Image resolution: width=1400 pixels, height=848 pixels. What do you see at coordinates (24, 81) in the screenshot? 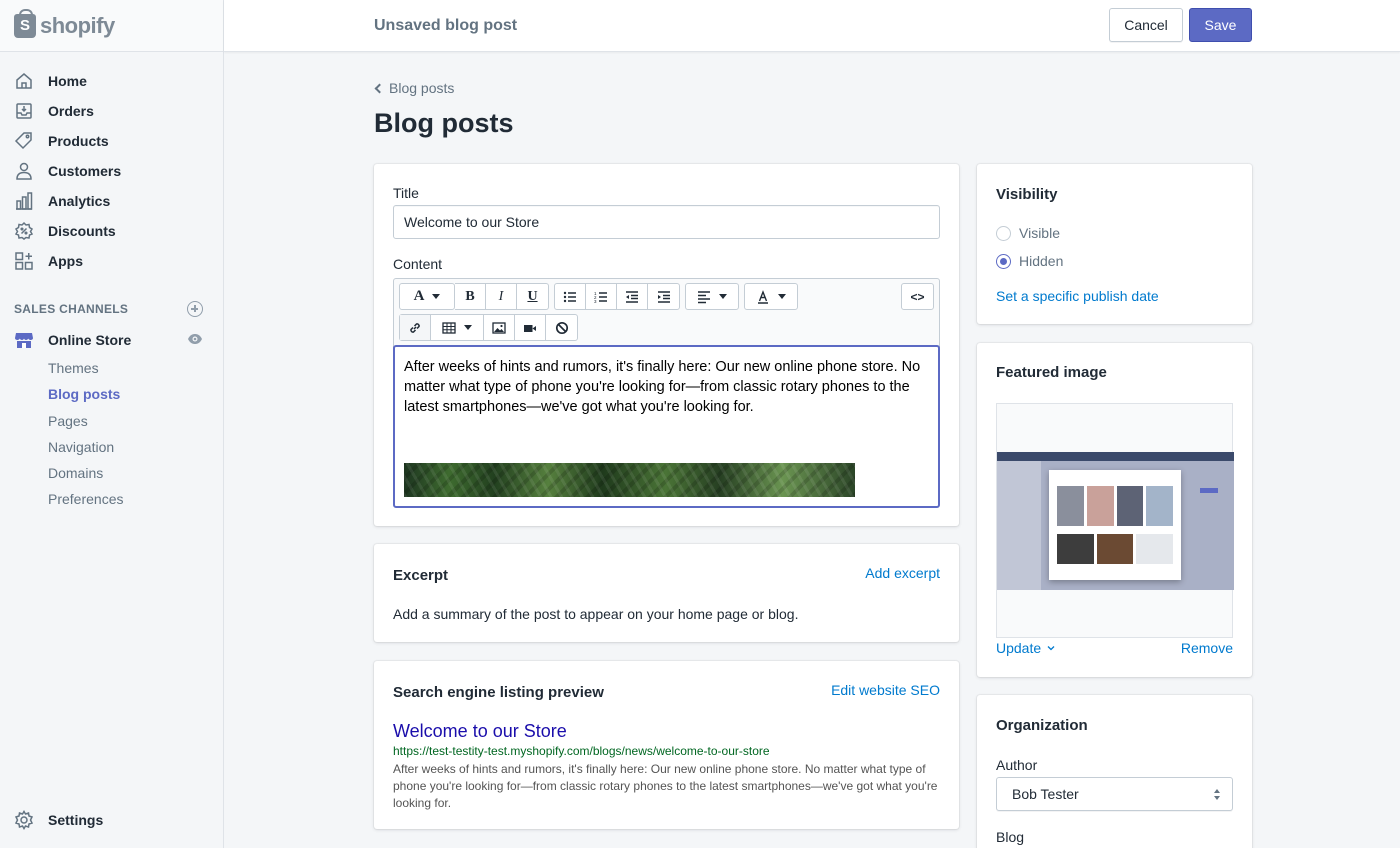
I see `home-icon` at bounding box center [24, 81].